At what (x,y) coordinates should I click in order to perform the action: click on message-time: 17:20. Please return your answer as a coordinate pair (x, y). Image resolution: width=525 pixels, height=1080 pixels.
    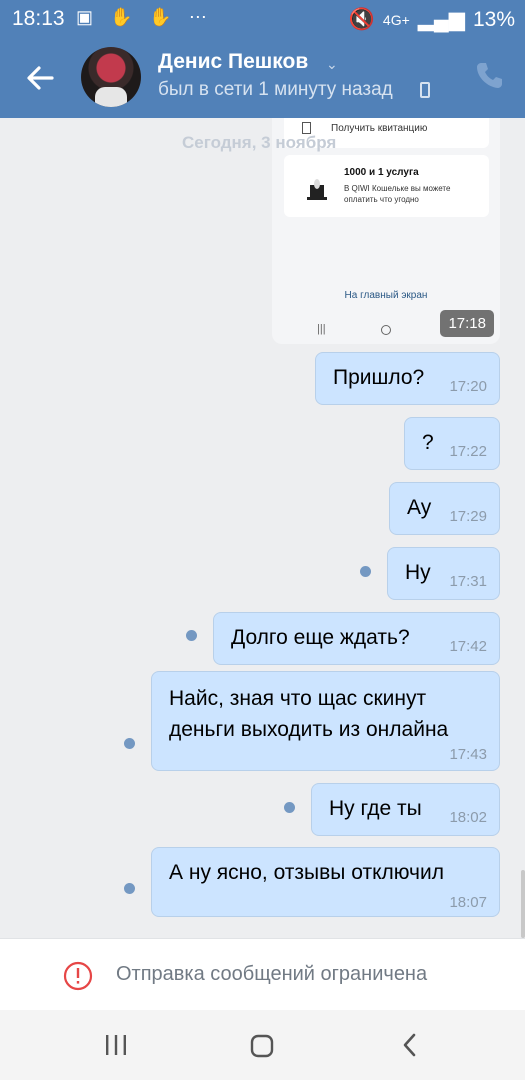
    Looking at the image, I should click on (468, 386).